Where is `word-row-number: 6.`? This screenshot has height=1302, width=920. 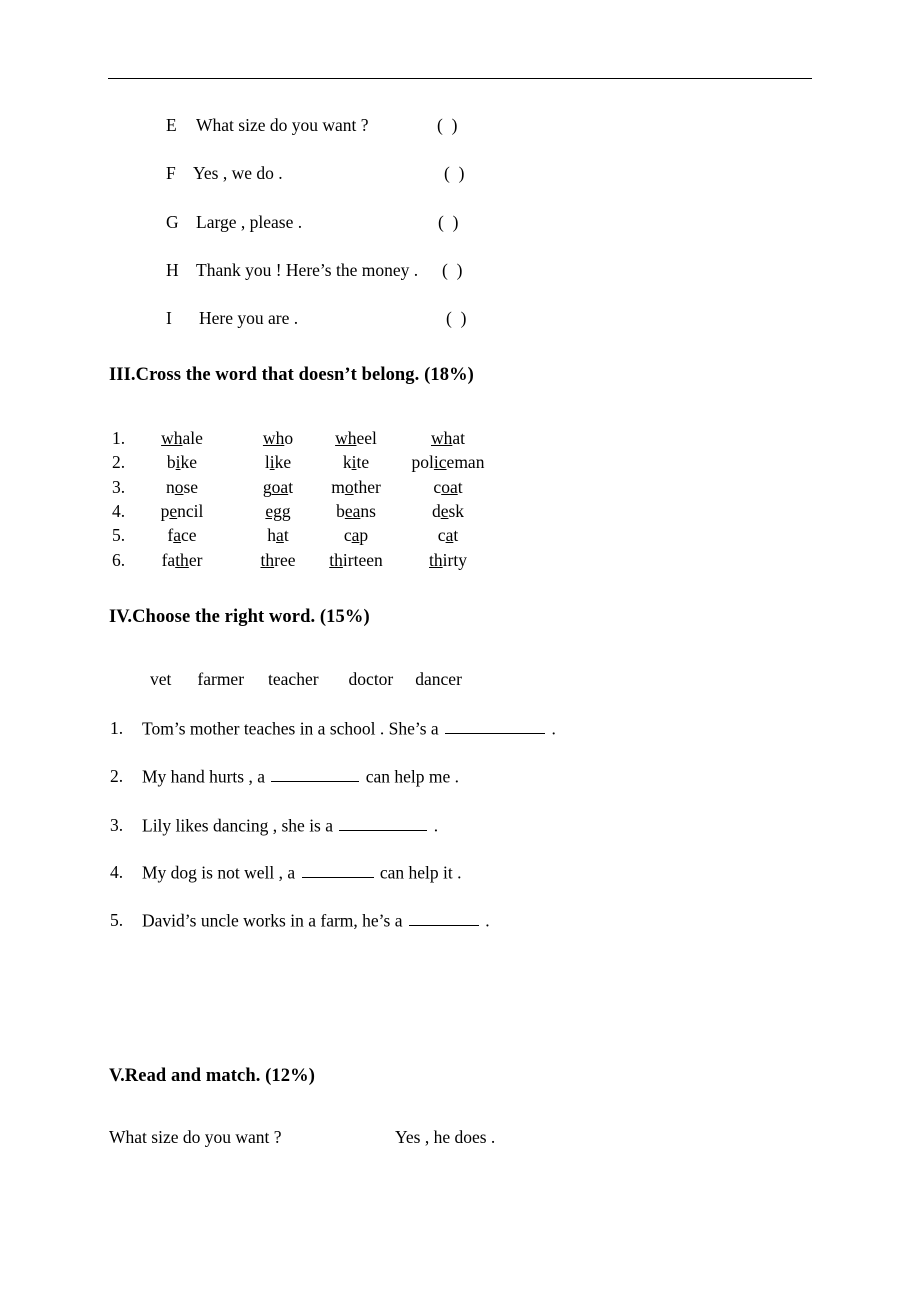
word-row-number: 6. is located at coordinates (119, 560).